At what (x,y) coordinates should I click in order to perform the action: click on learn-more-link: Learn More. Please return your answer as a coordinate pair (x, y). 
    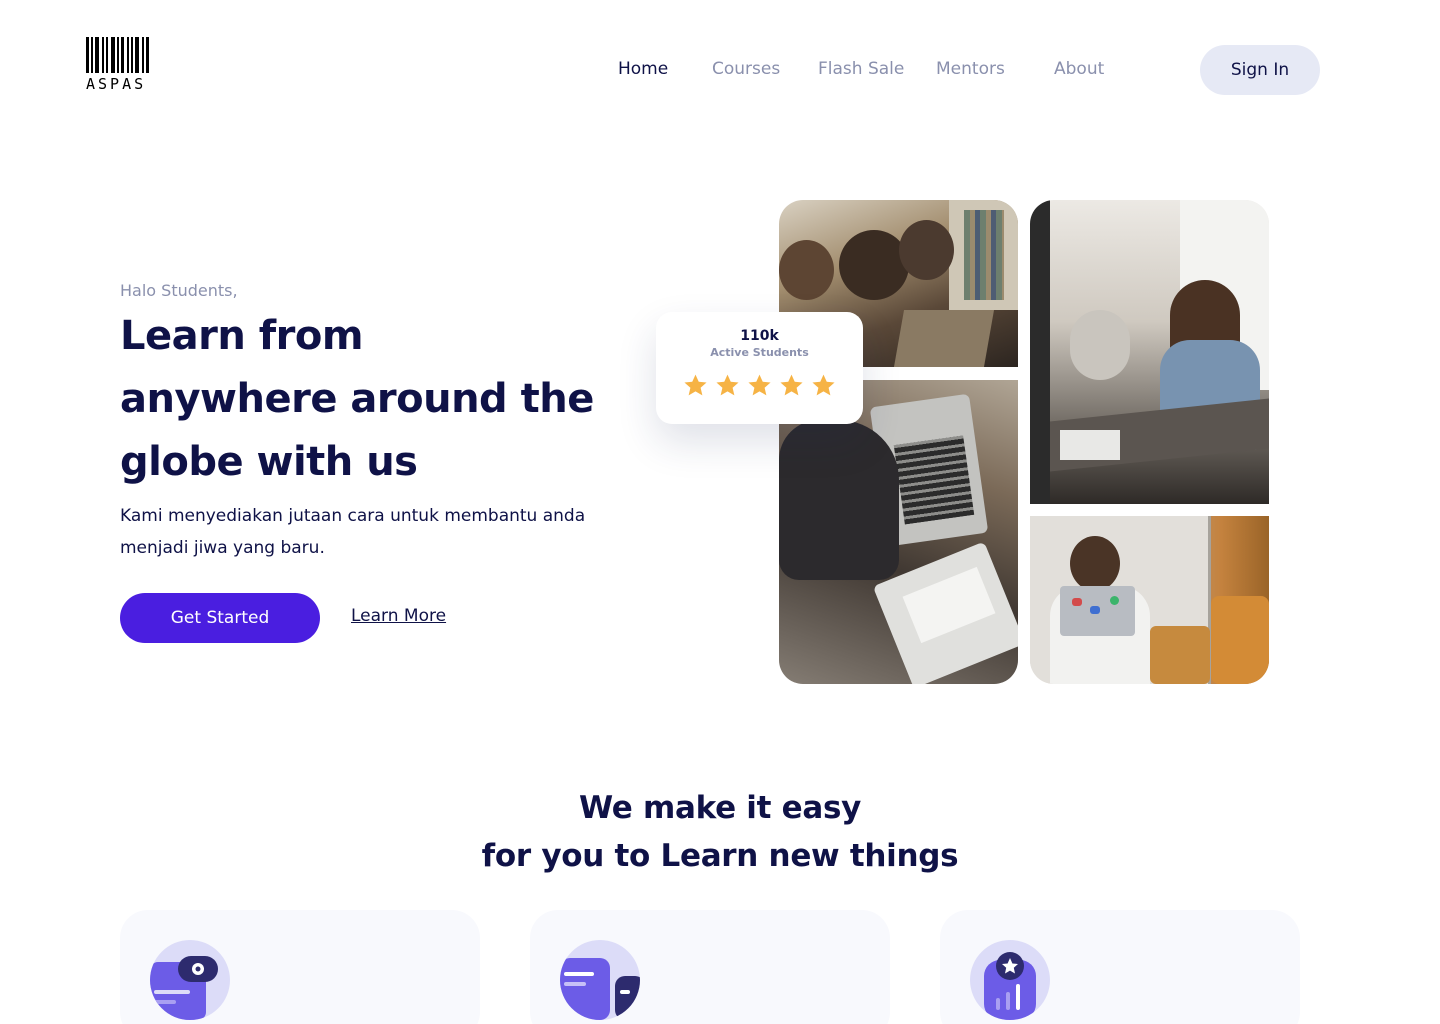
    Looking at the image, I should click on (398, 616).